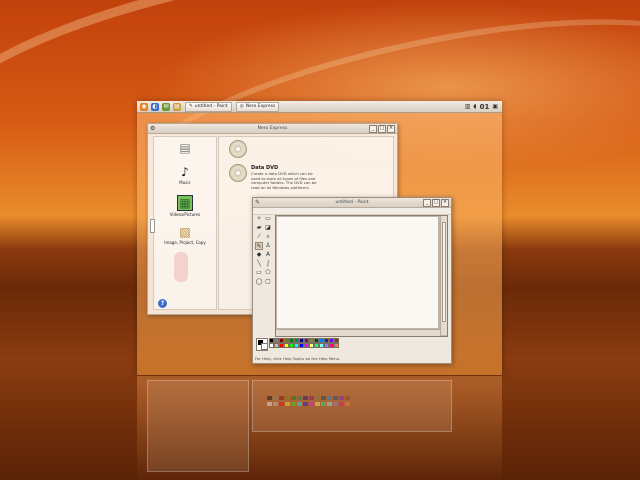  I want to click on fill-bucket-icon: ◪, so click(268, 228).